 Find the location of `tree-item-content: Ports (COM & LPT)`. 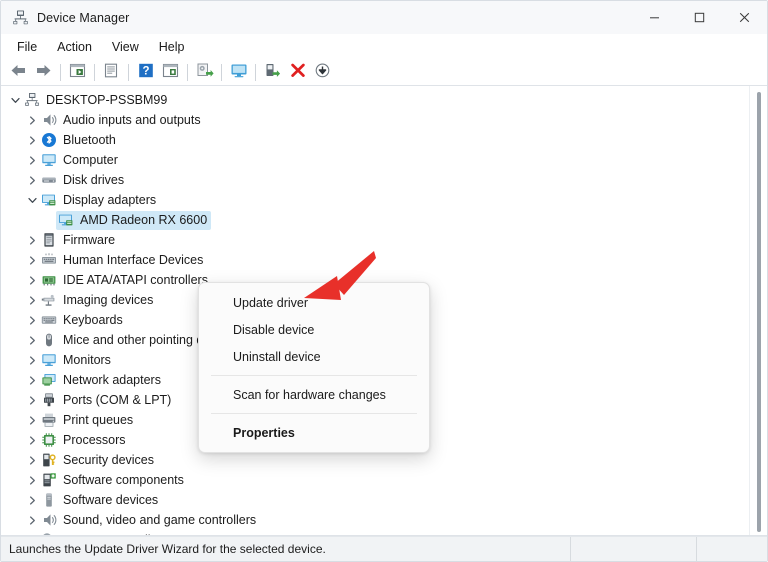

tree-item-content: Ports (COM & LPT) is located at coordinates (107, 400).